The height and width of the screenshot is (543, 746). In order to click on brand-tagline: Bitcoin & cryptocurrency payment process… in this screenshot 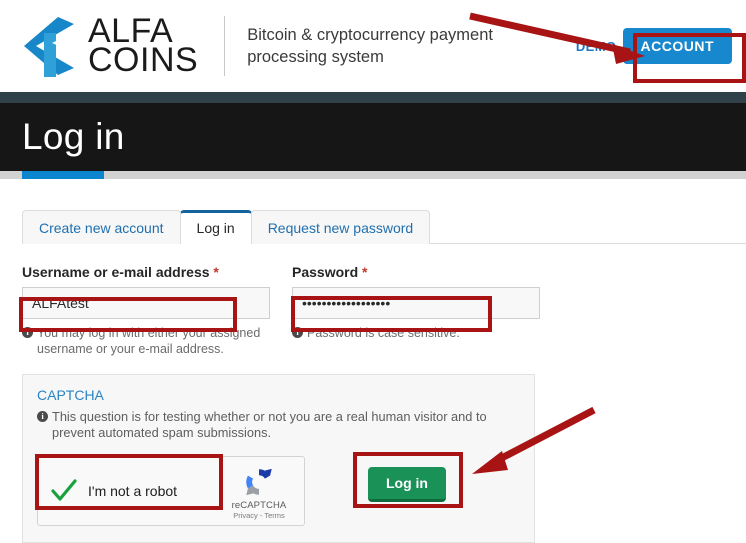, I will do `click(372, 46)`.